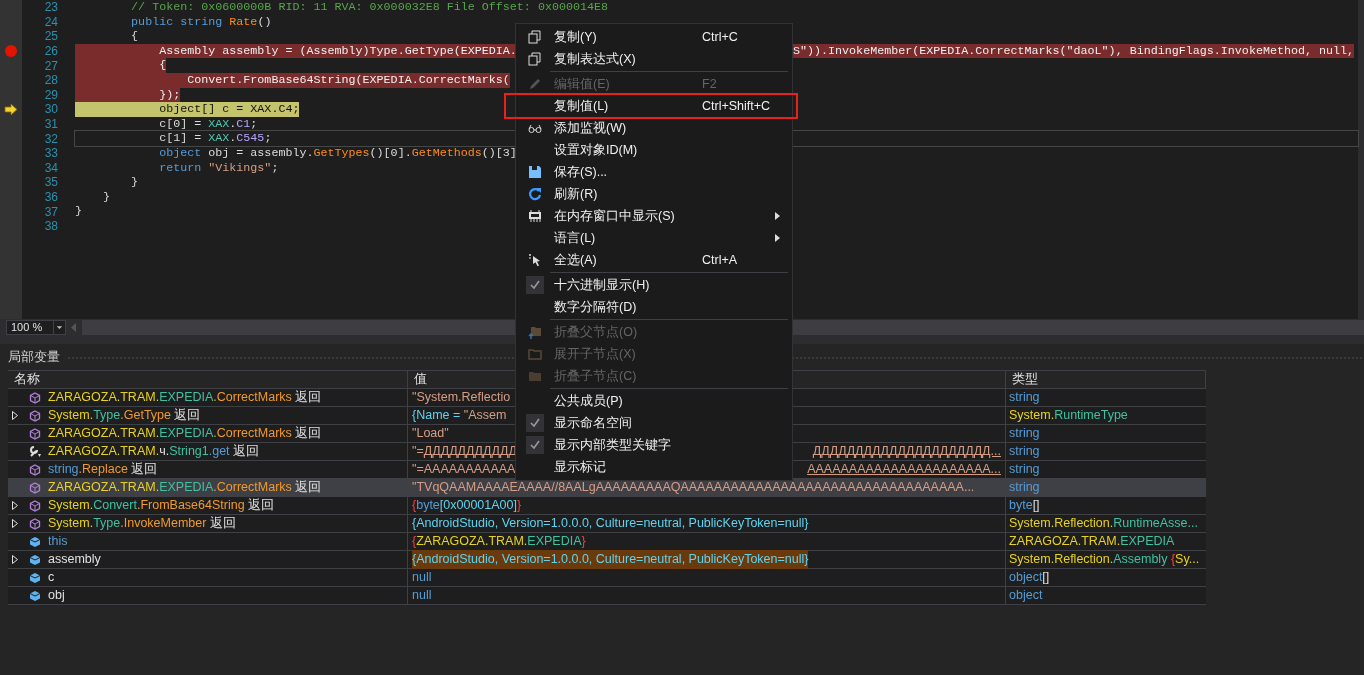 The width and height of the screenshot is (1364, 675). Describe the element at coordinates (464, 452) in the screenshot. I see `variable-value: "=ДДДДДДДДДДД` at that location.